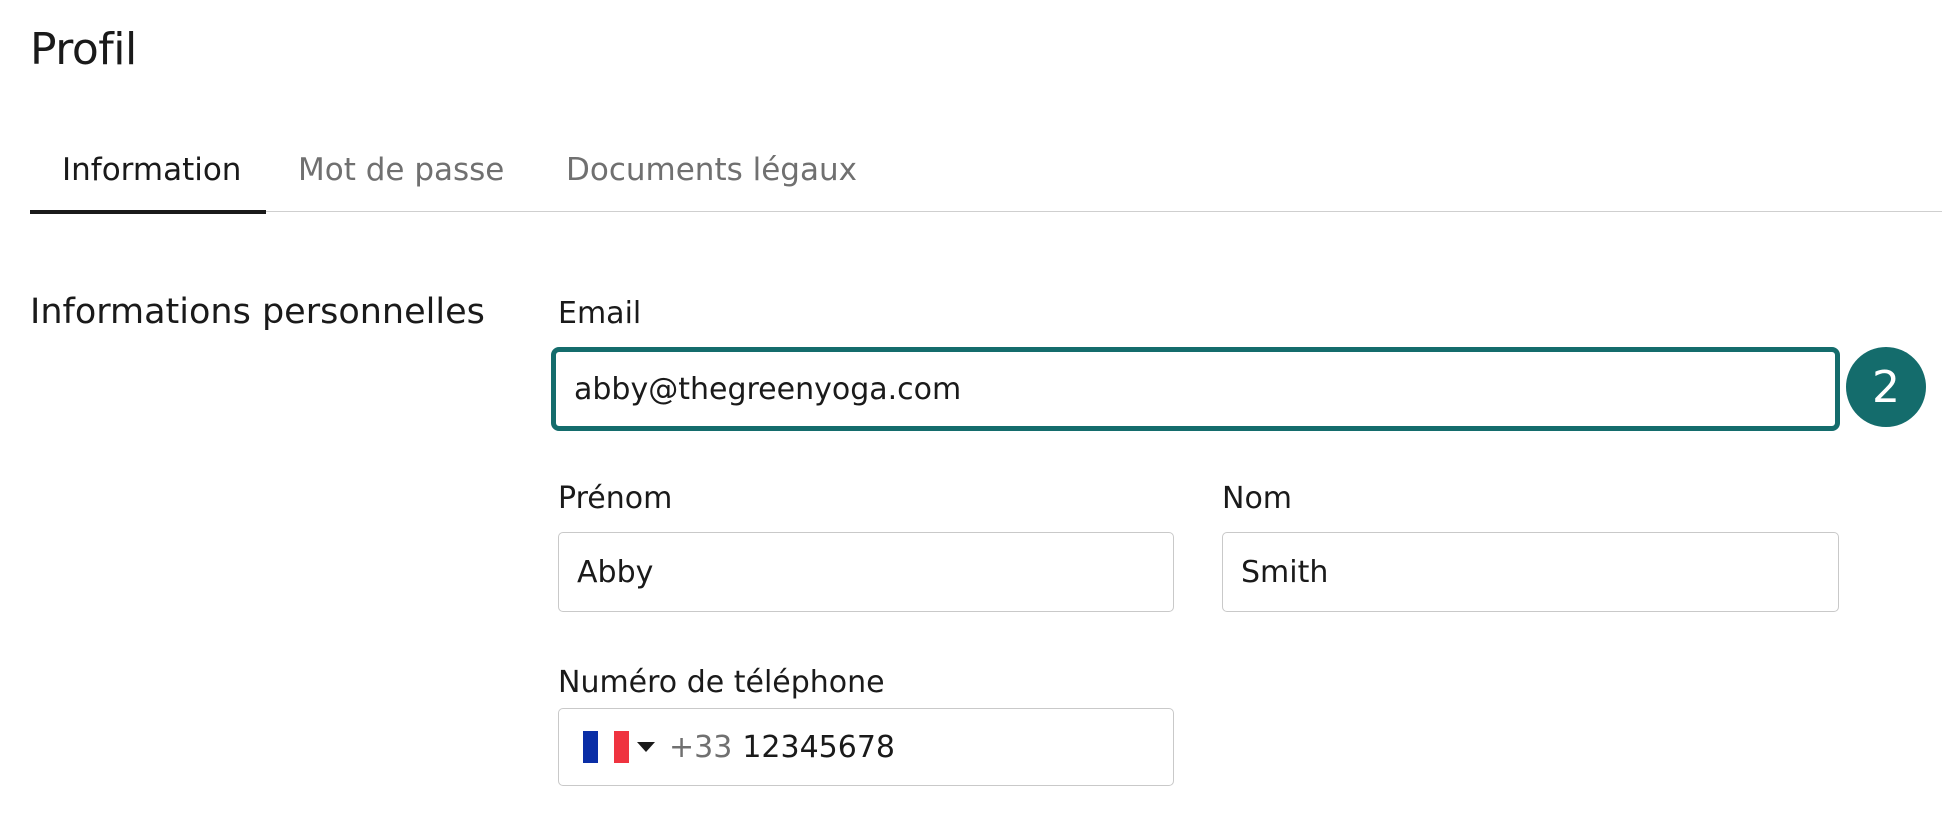  What do you see at coordinates (621, 747) in the screenshot?
I see `flag-stripe-red` at bounding box center [621, 747].